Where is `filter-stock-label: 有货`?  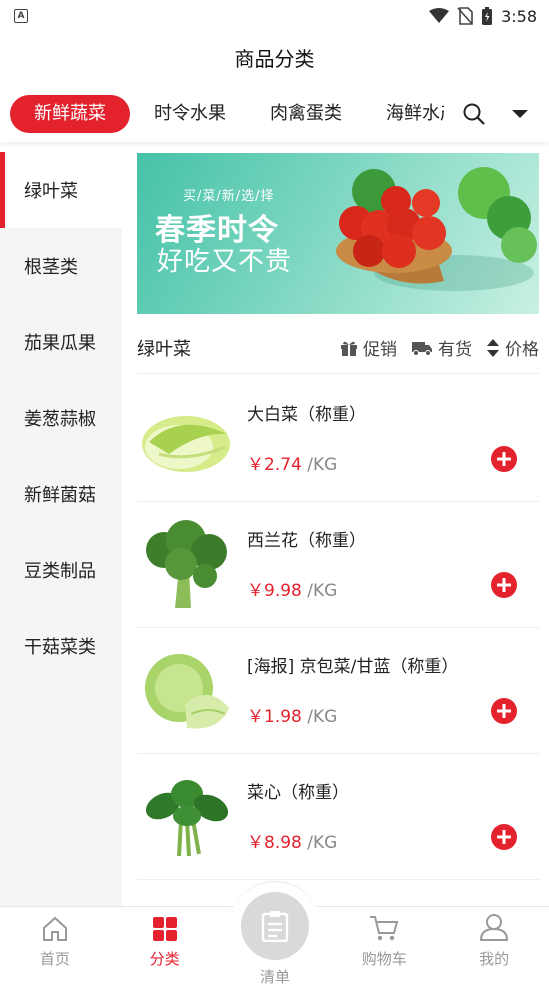 filter-stock-label: 有货 is located at coordinates (455, 347).